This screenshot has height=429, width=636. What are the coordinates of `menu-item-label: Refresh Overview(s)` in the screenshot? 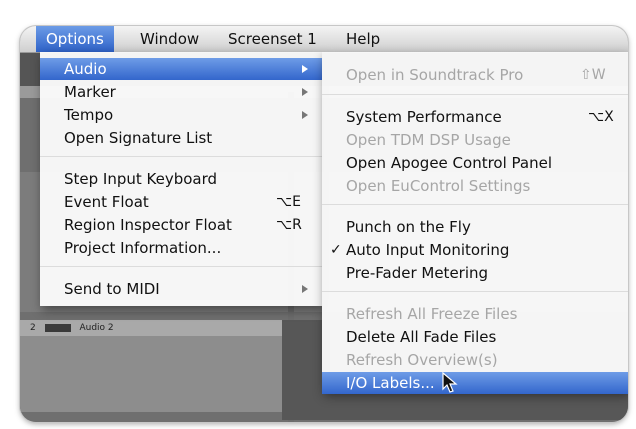 It's located at (422, 360).